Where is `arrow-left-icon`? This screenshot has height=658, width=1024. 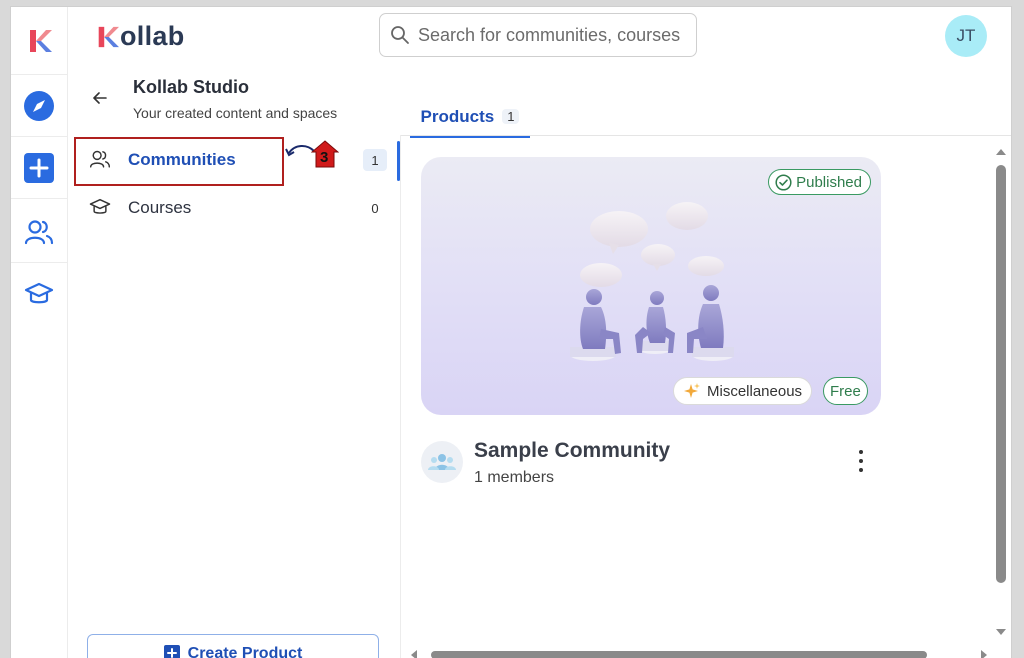 arrow-left-icon is located at coordinates (100, 98).